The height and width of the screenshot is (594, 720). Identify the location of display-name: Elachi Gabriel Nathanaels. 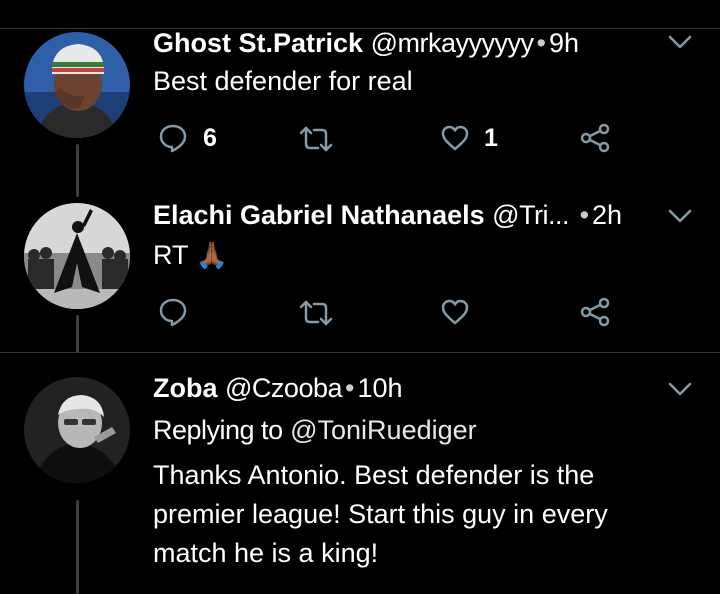
(319, 215).